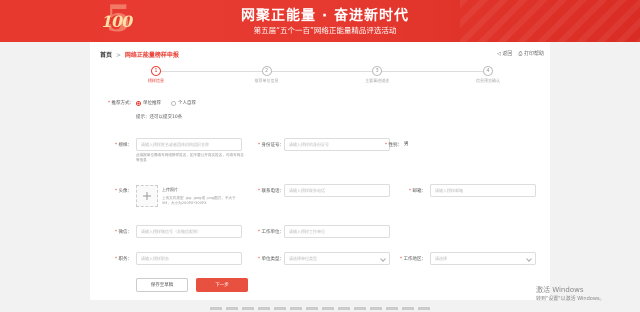 The image size is (640, 312). What do you see at coordinates (570, 299) in the screenshot?
I see `watermark-line-2: 转到"设置"以激活 Windows。` at bounding box center [570, 299].